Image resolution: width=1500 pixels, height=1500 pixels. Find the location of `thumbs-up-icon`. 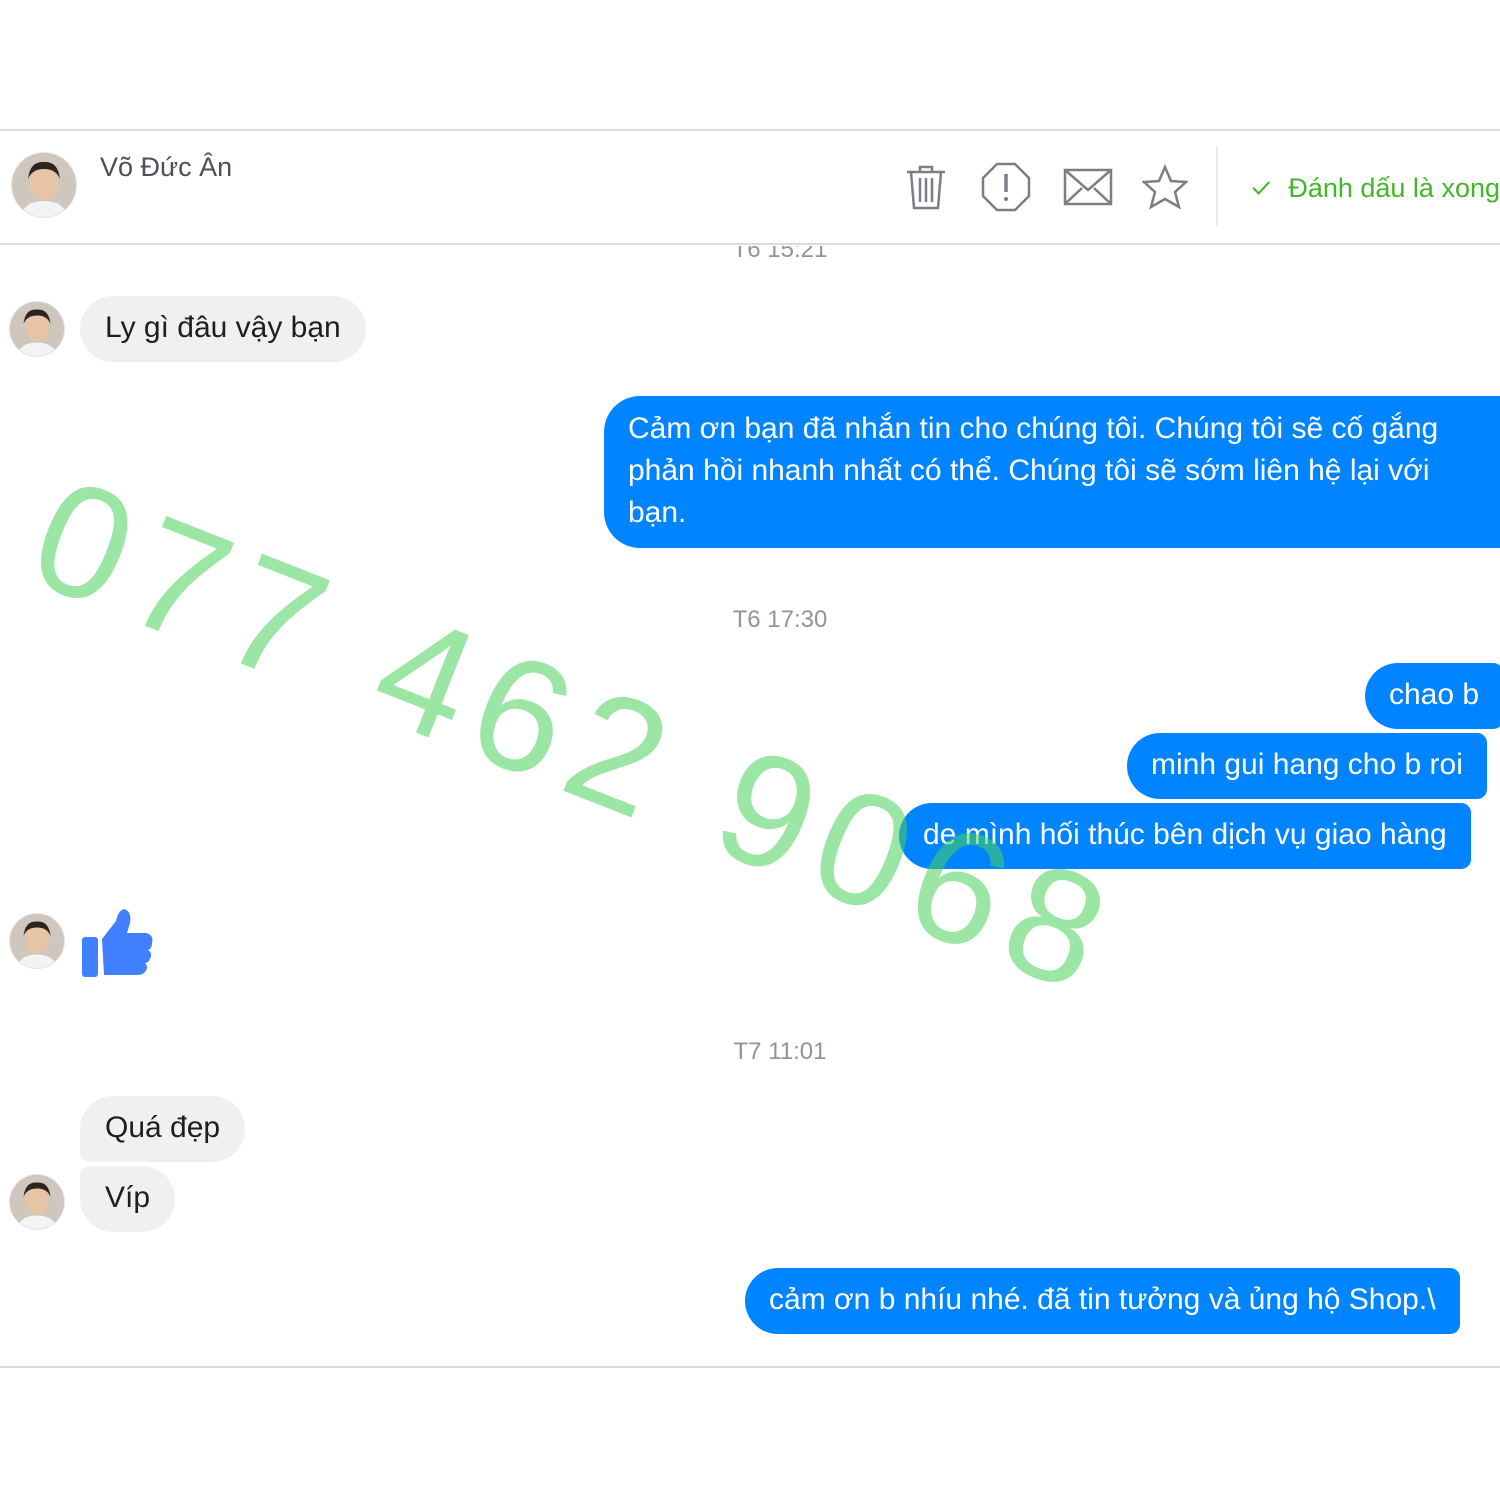

thumbs-up-icon is located at coordinates (118, 943).